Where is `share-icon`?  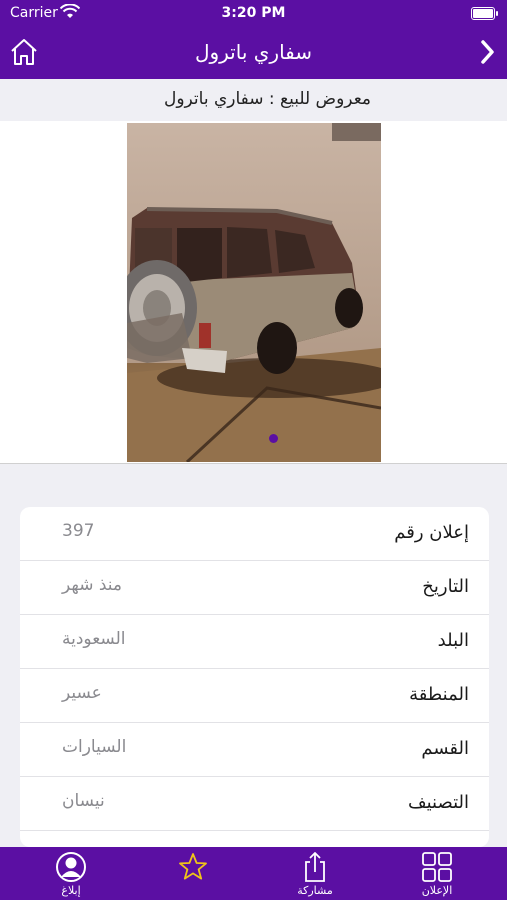
share-icon is located at coordinates (315, 867).